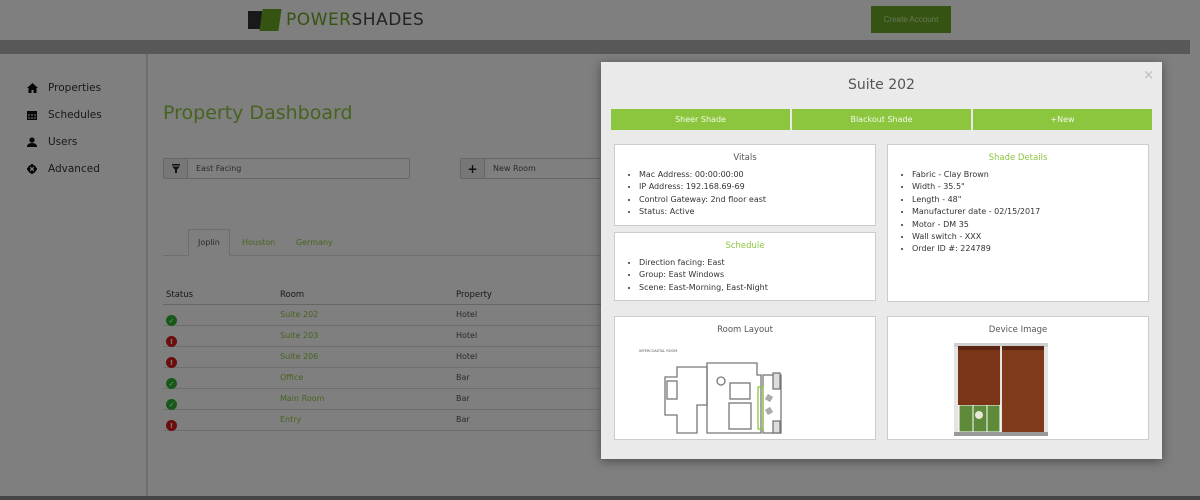  I want to click on close-icon: ×, so click(1148, 75).